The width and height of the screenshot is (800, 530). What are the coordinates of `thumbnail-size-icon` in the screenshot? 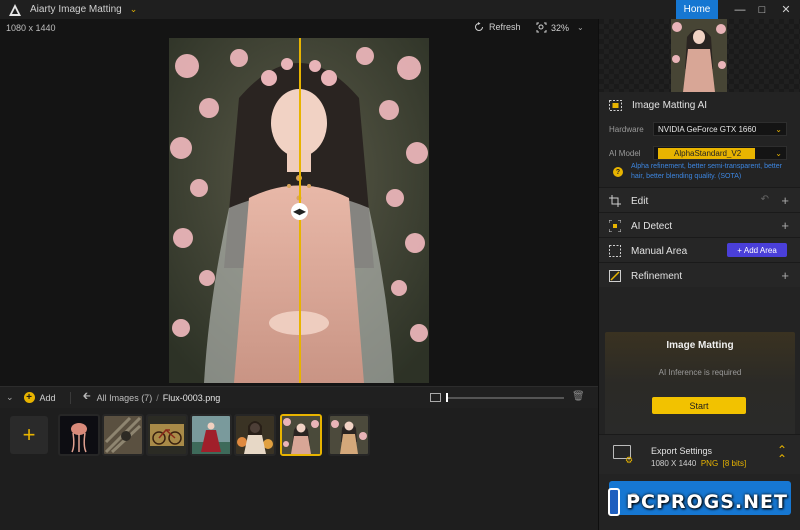 It's located at (435, 397).